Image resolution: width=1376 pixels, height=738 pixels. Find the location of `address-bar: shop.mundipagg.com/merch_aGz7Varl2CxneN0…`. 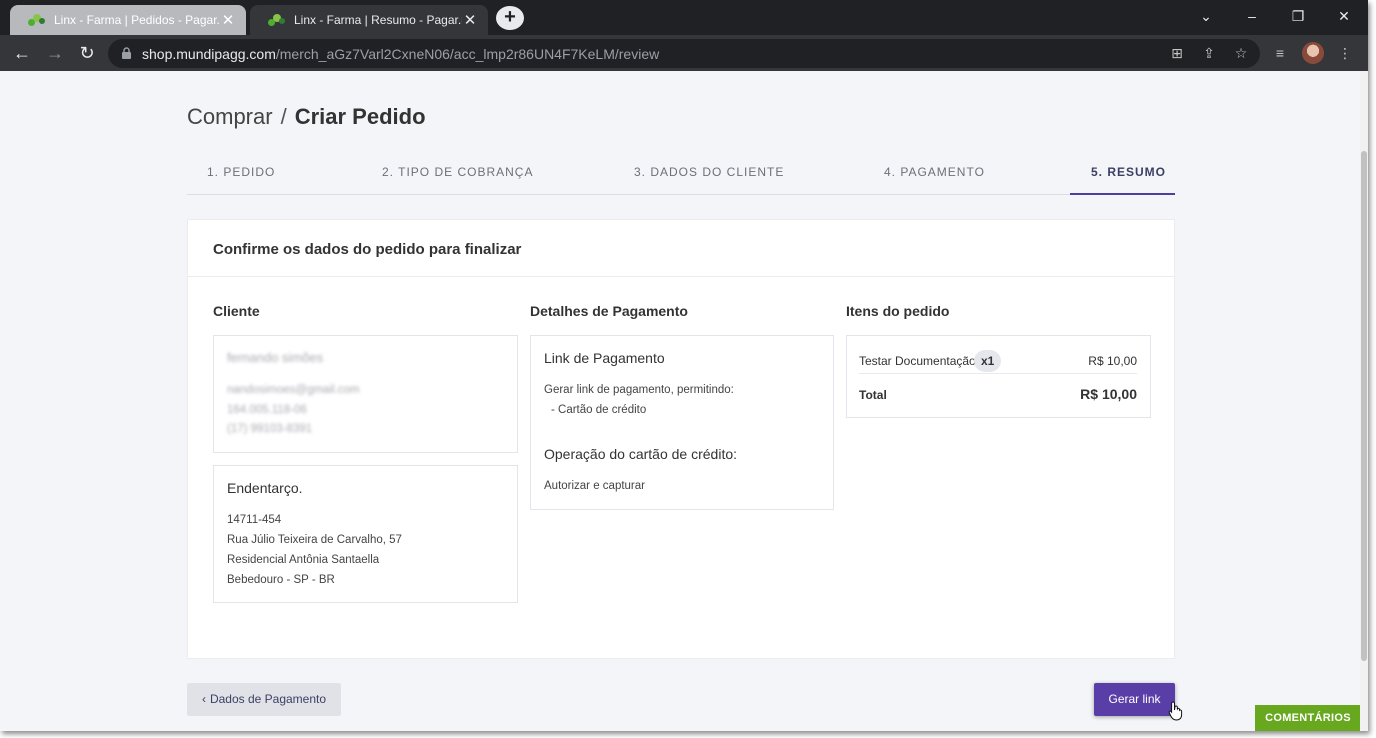

address-bar: shop.mundipagg.com/merch_aGz7Varl2CxneN0… is located at coordinates (684, 53).